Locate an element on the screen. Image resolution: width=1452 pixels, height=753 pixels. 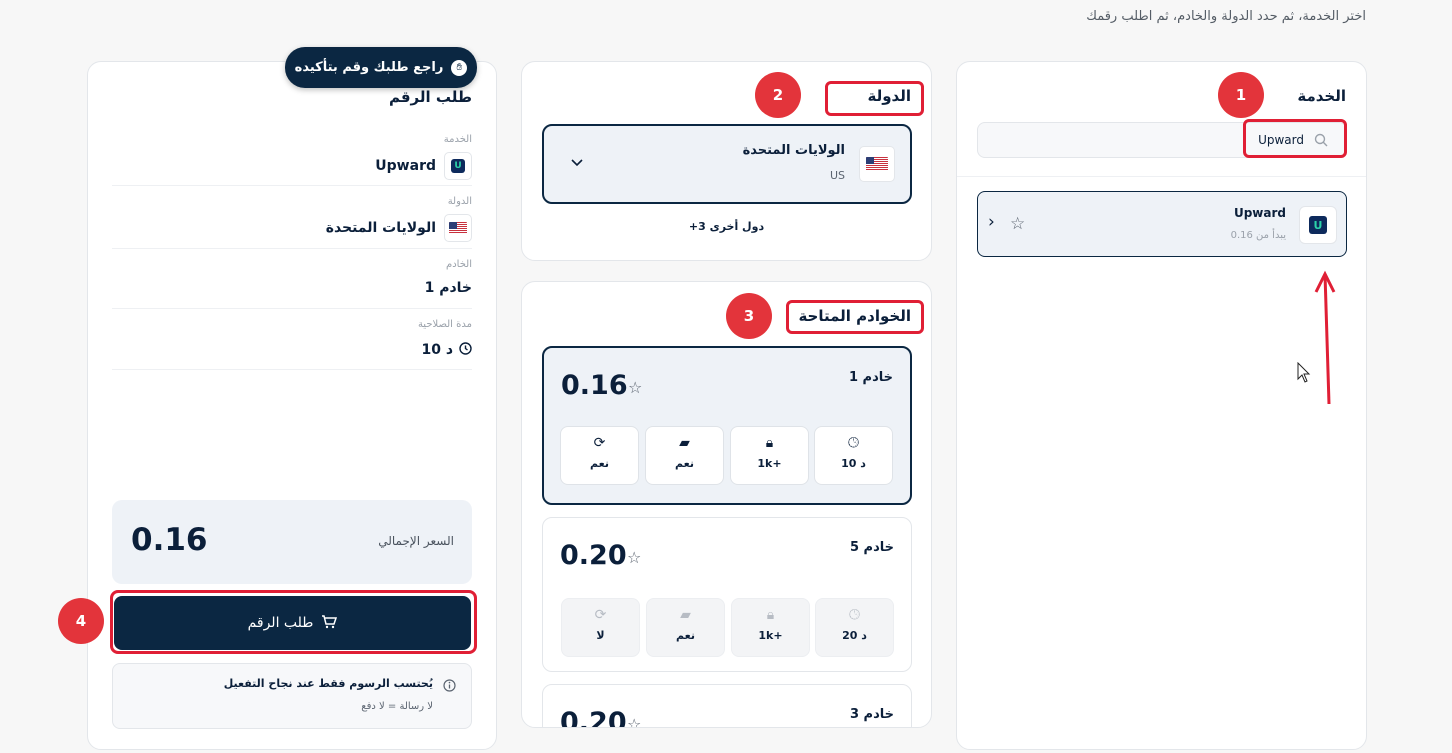
country-summary-value: الولايات المتحدة is located at coordinates (380, 228).